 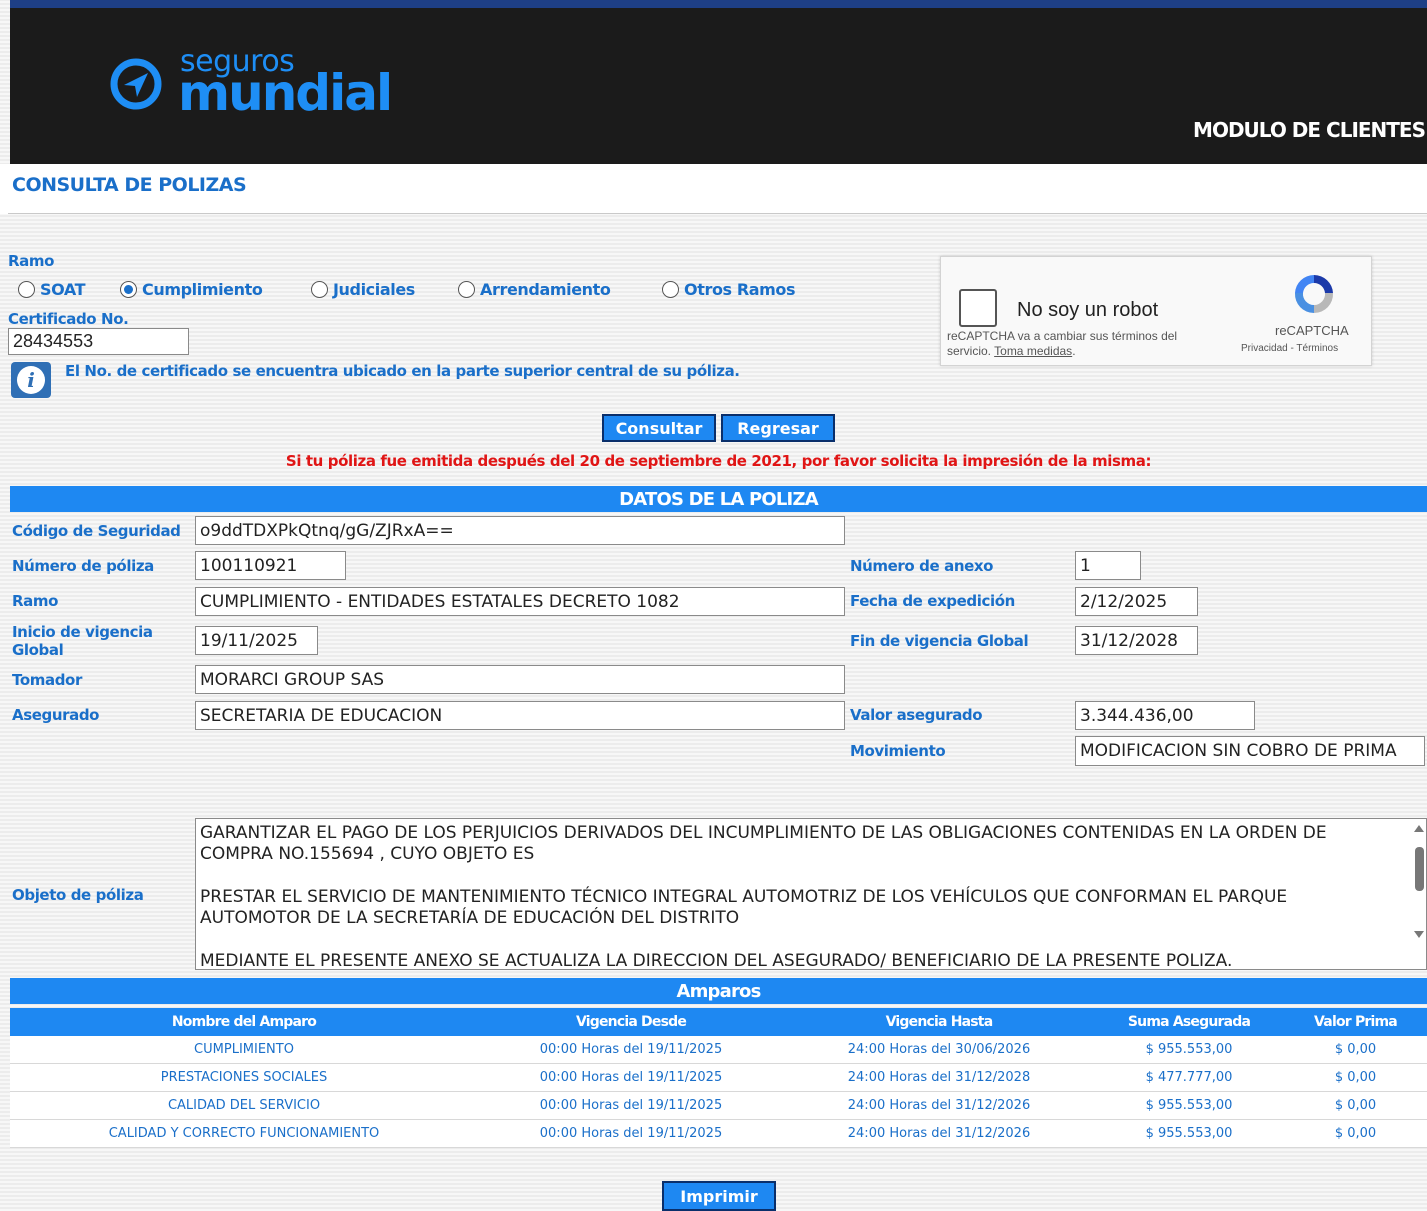 What do you see at coordinates (374, 289) in the screenshot?
I see `radio-label: Judiciales` at bounding box center [374, 289].